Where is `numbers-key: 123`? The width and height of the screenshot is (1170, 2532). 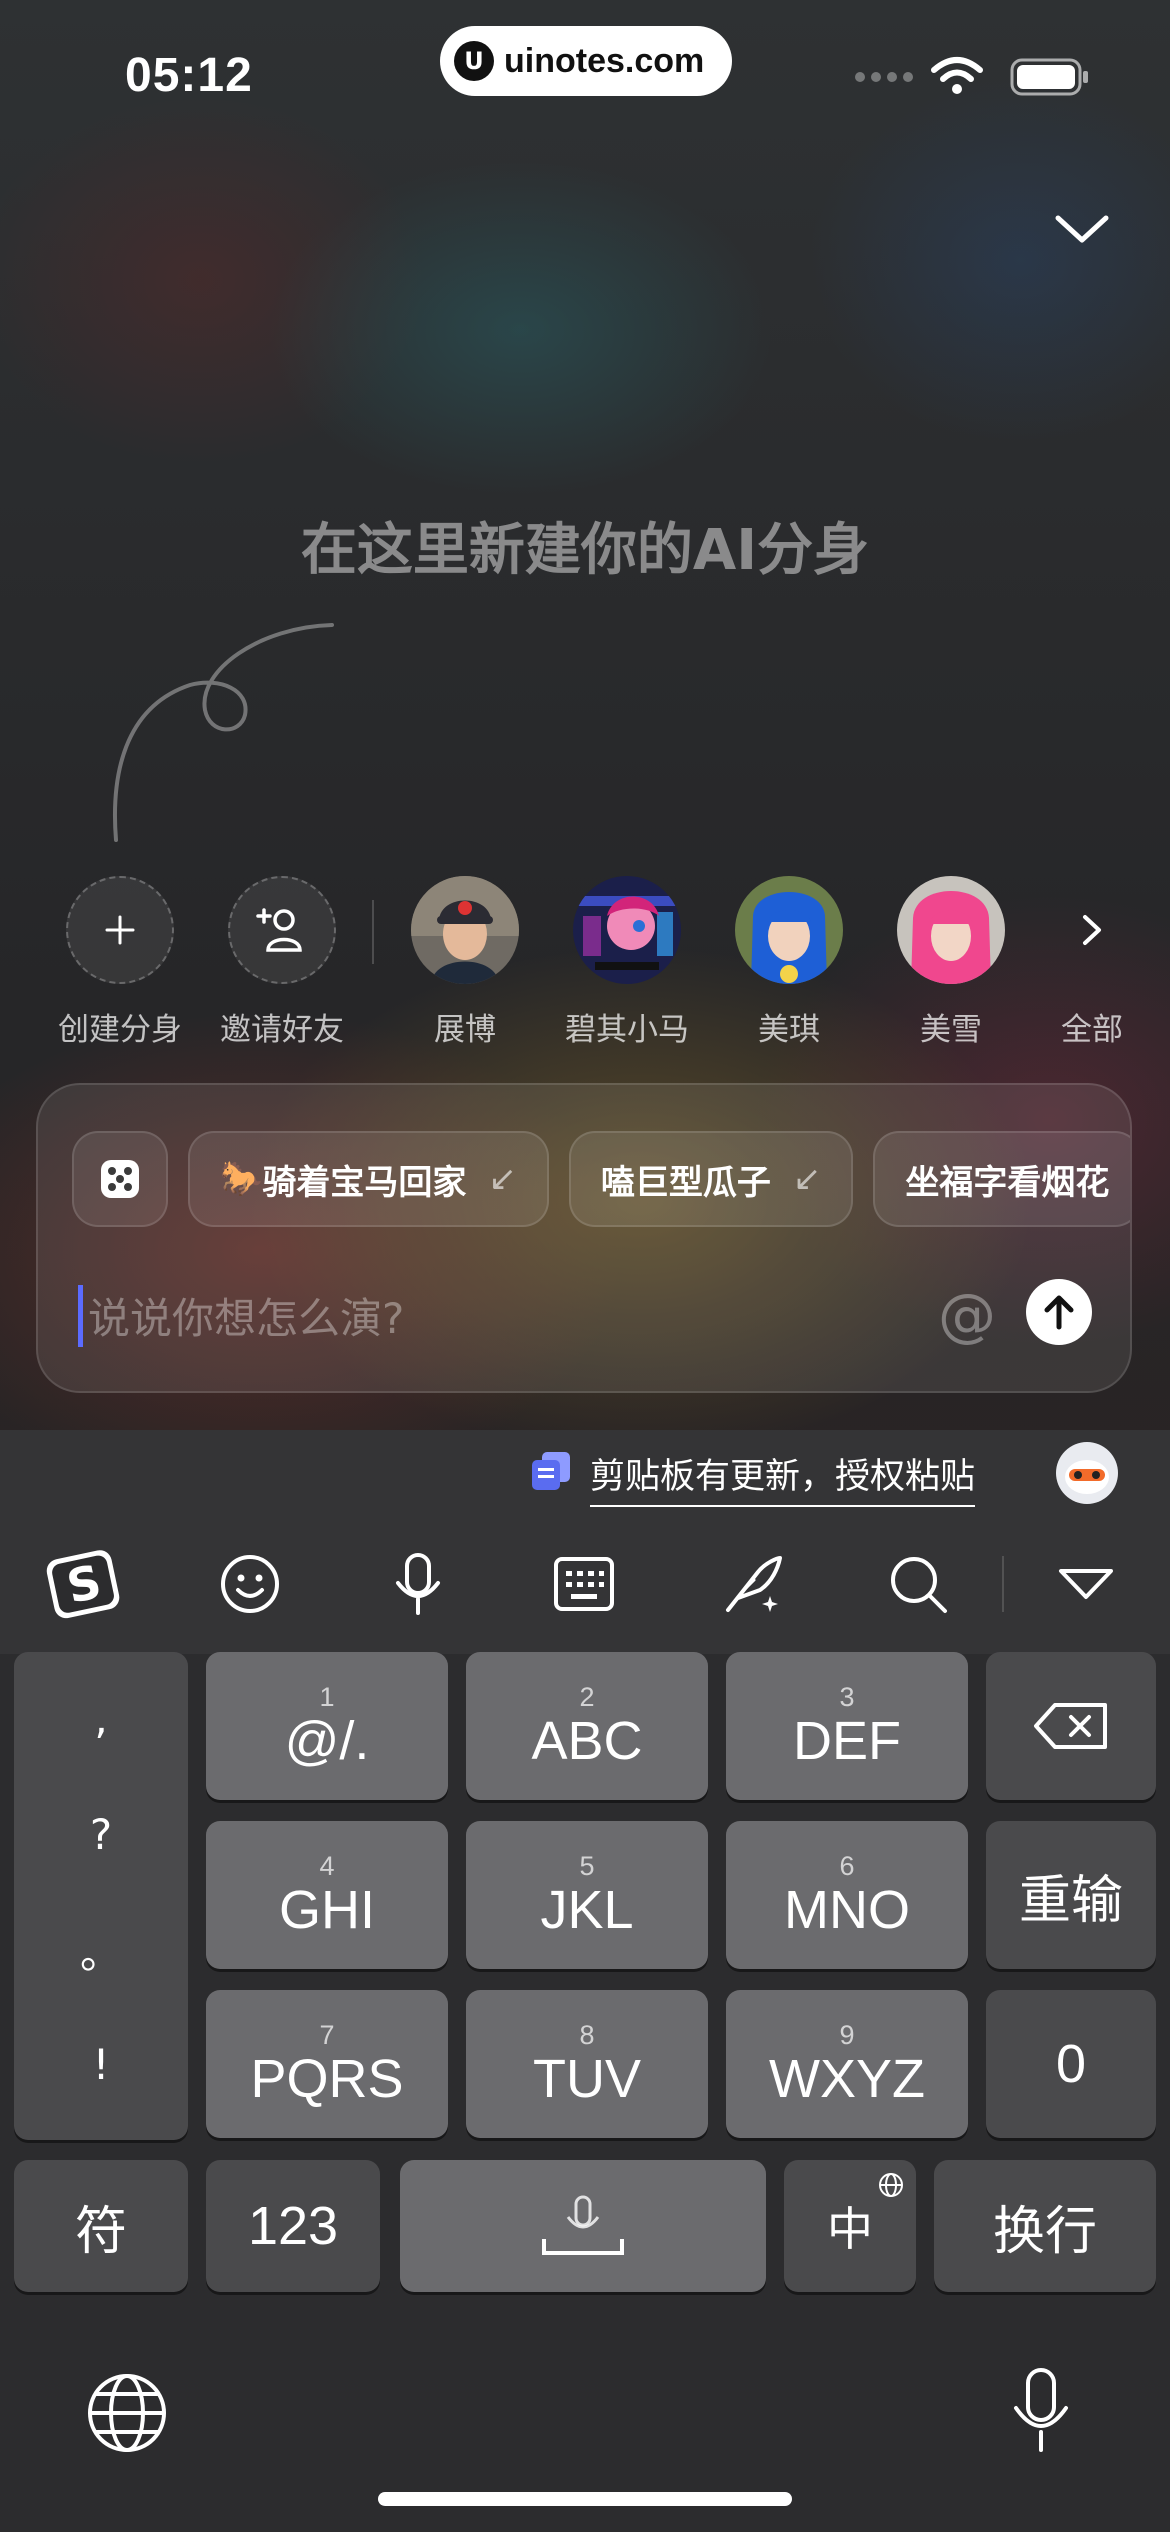
numbers-key: 123 is located at coordinates (293, 2226).